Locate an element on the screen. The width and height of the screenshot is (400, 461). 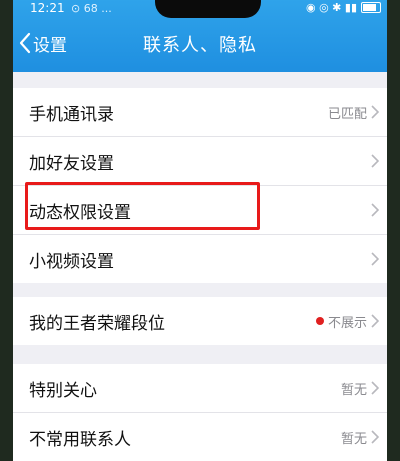
status-right-icons: ◉ ◎ ✱ ▮▮ is located at coordinates (343, 7).